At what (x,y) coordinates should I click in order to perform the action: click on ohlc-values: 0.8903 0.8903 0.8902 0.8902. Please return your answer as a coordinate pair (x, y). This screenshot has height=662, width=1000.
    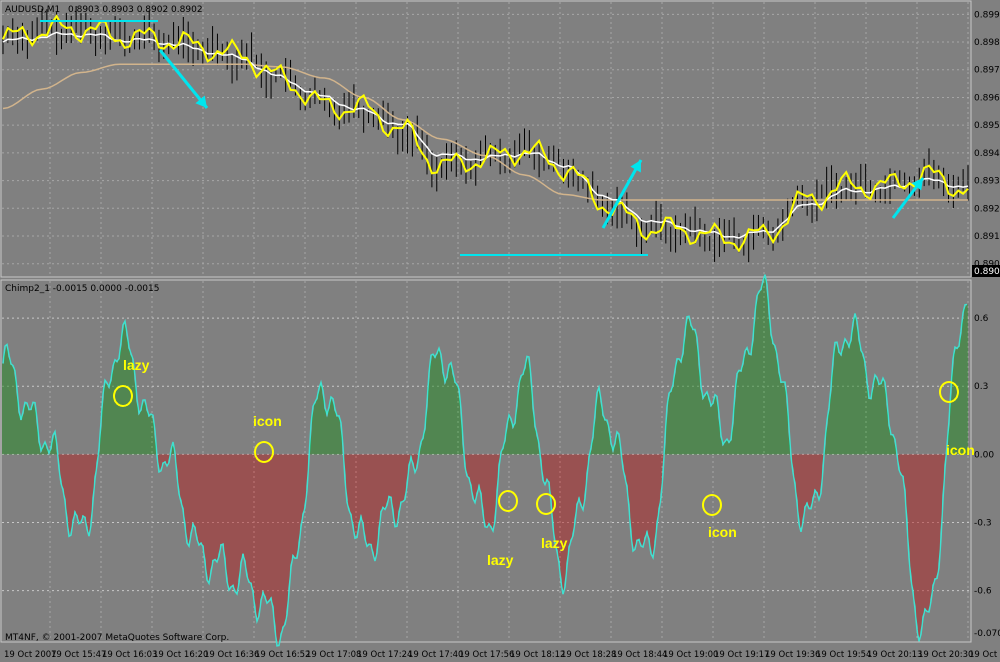
    Looking at the image, I should click on (135, 10).